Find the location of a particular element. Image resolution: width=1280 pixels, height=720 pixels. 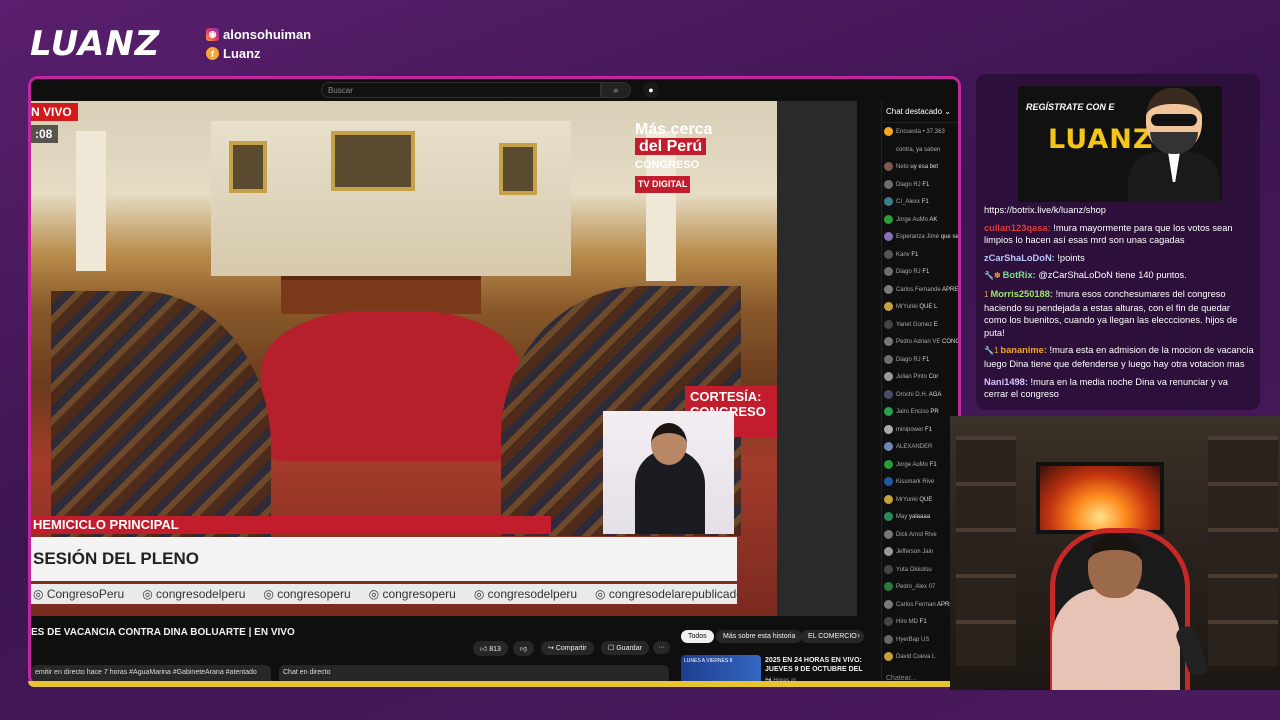

chat-row: Diago RJ F1 is located at coordinates (921, 271).